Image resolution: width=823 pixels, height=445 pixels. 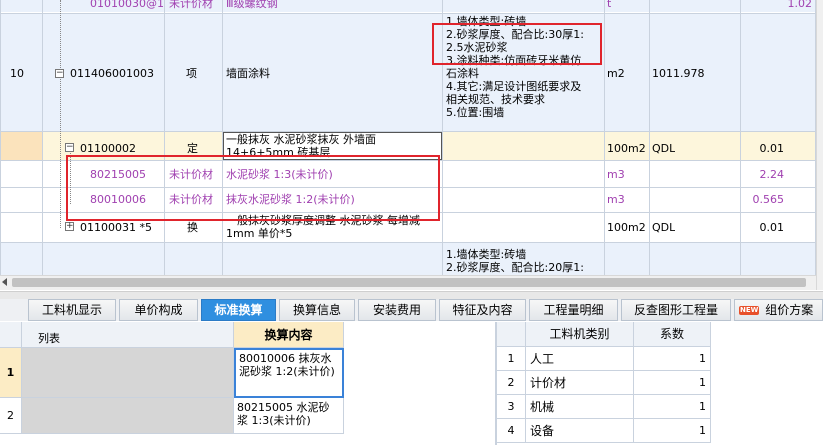 I want to click on tab-label: 组价方案, so click(x=789, y=310).